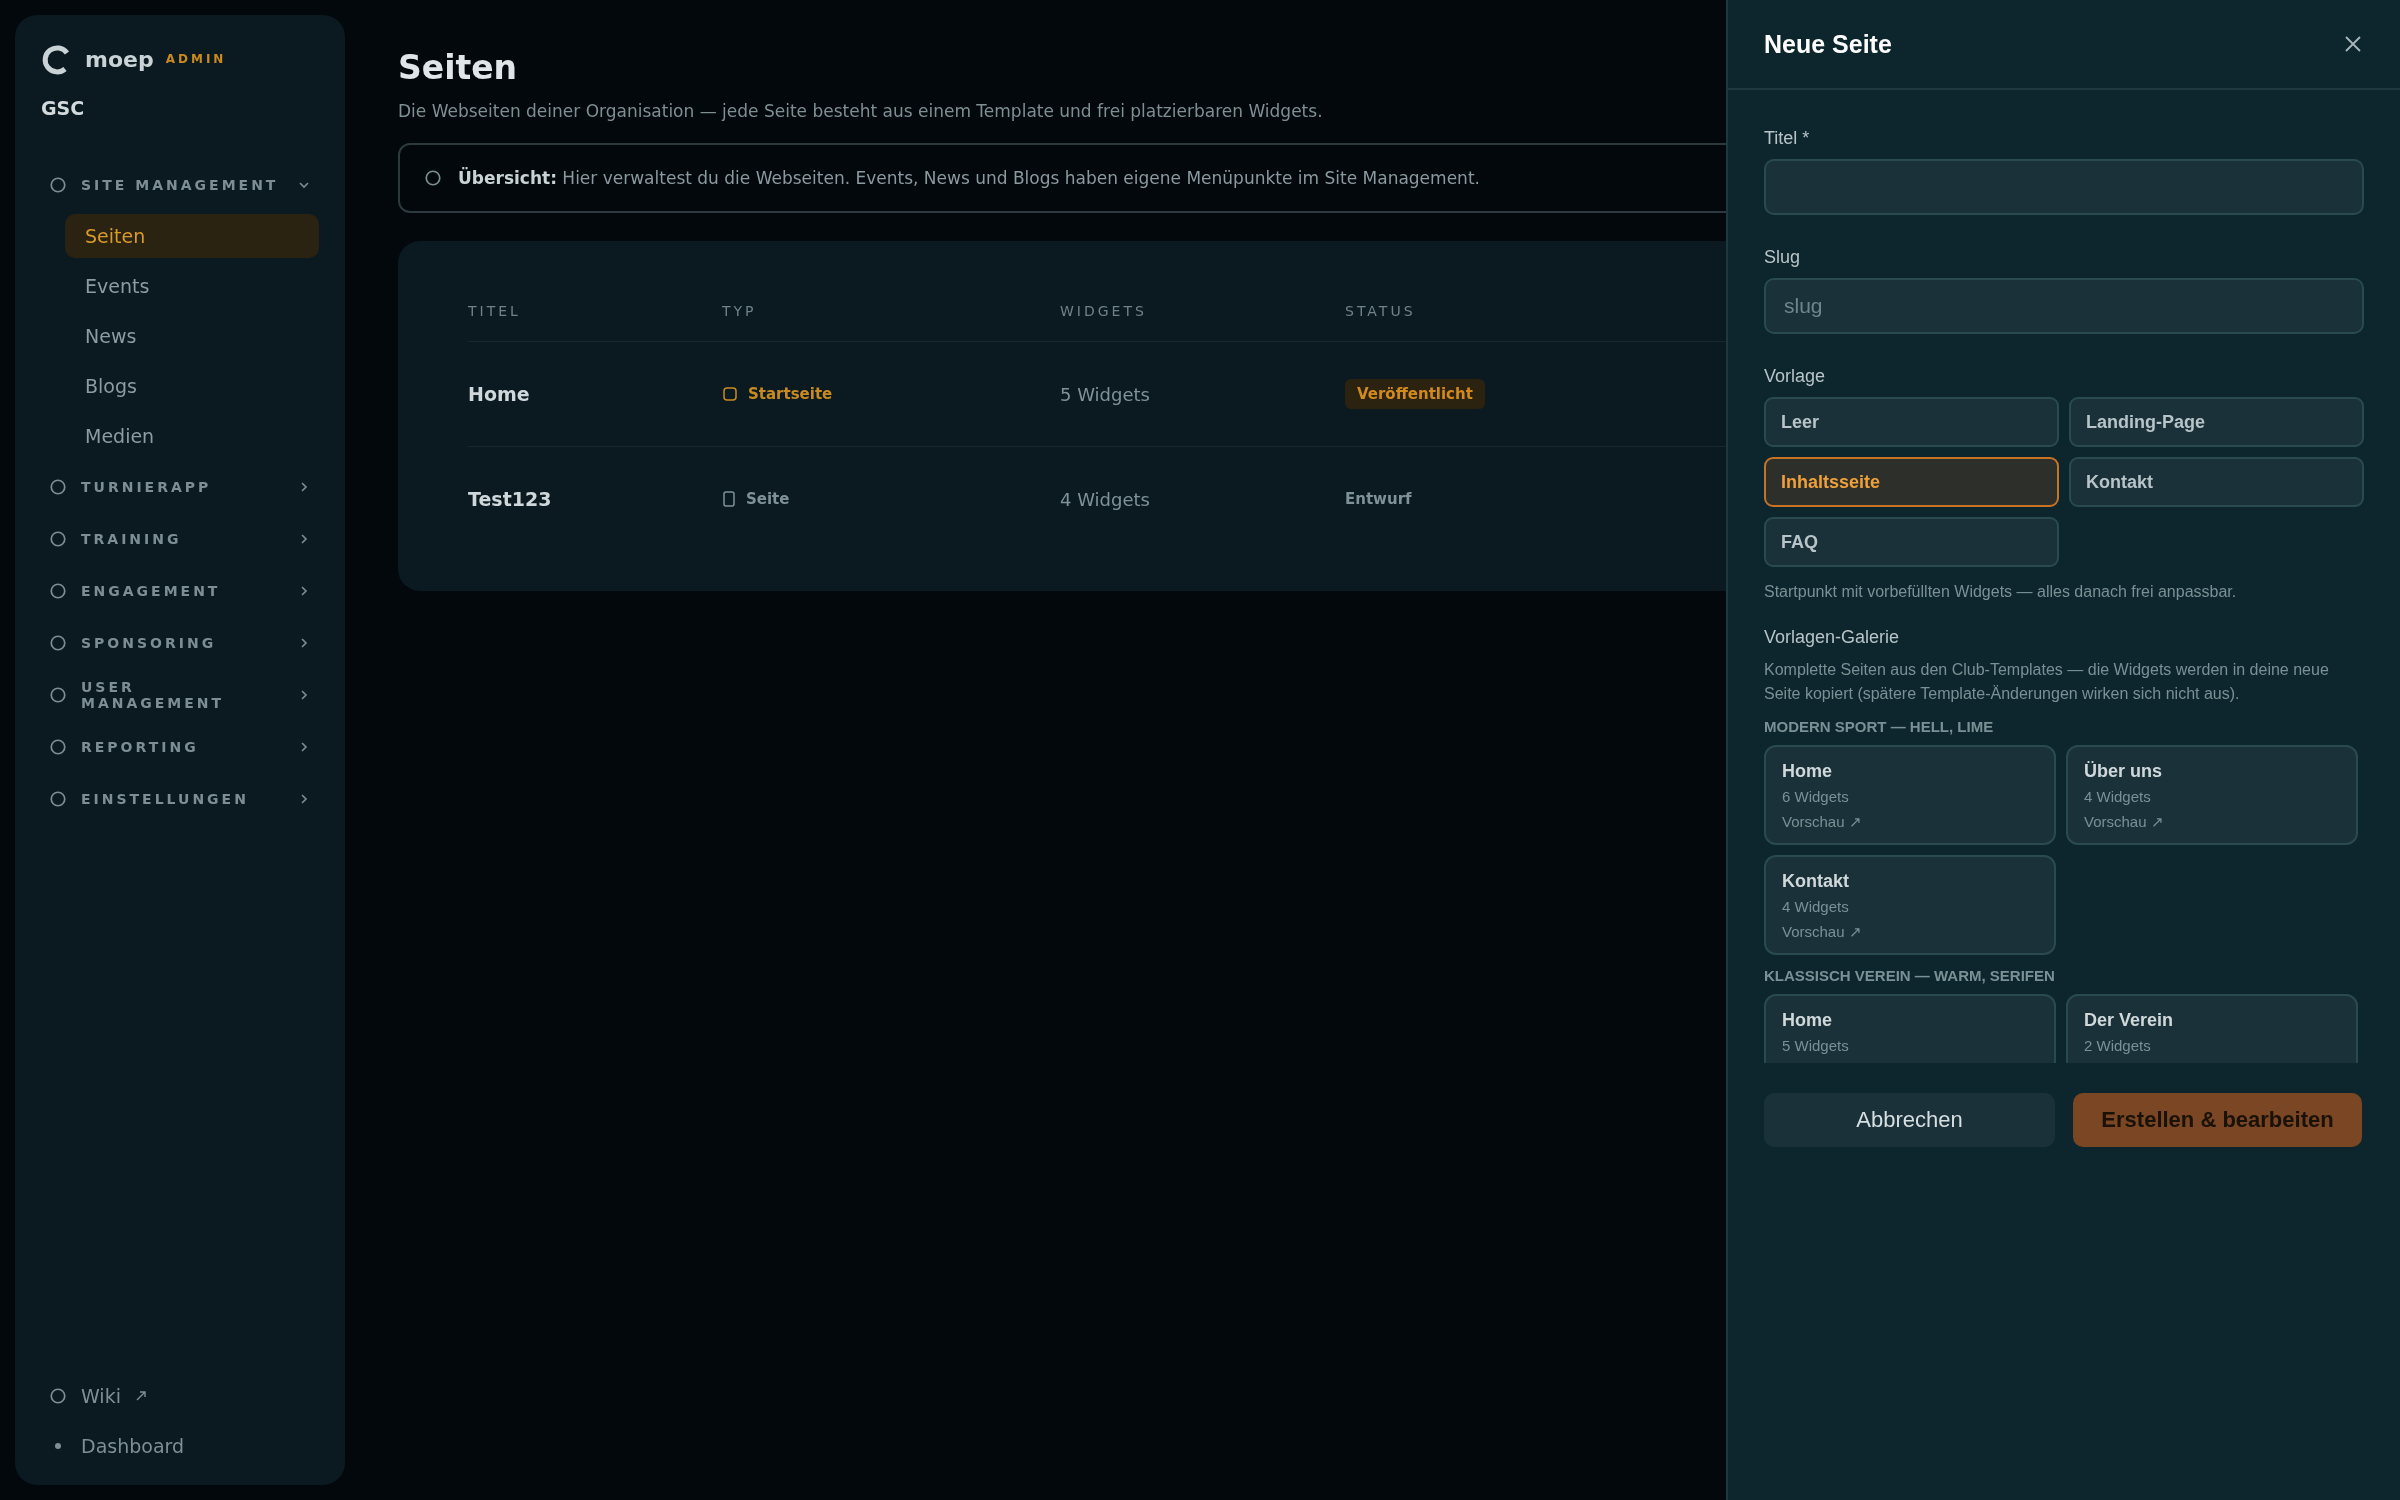  Describe the element at coordinates (1910, 795) in the screenshot. I see `template-card: Home 6 Widgets Vorschau ↗` at that location.